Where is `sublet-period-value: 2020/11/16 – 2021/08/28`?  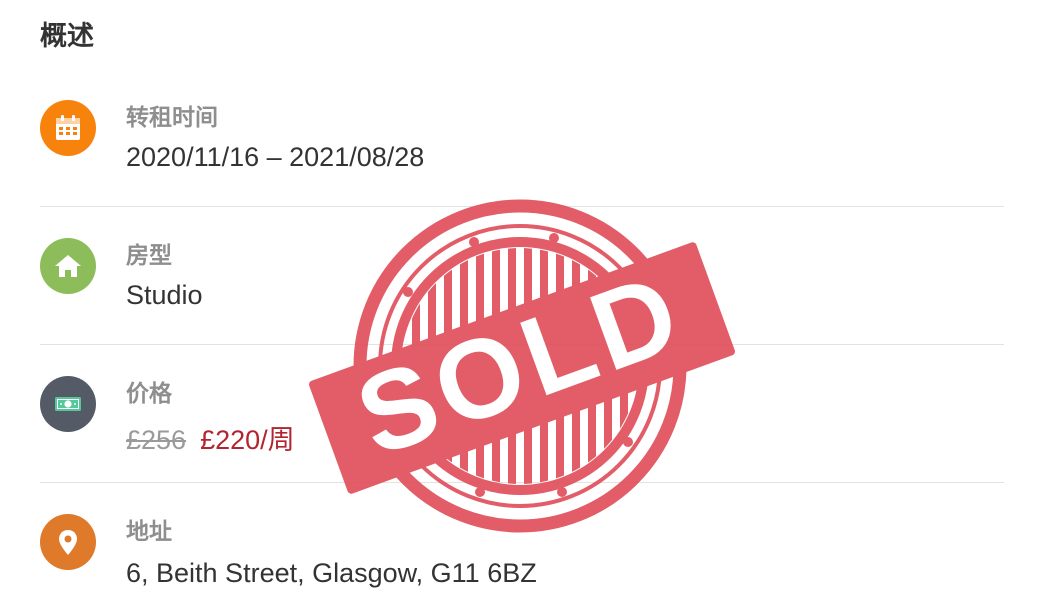
sublet-period-value: 2020/11/16 – 2021/08/28 is located at coordinates (275, 157).